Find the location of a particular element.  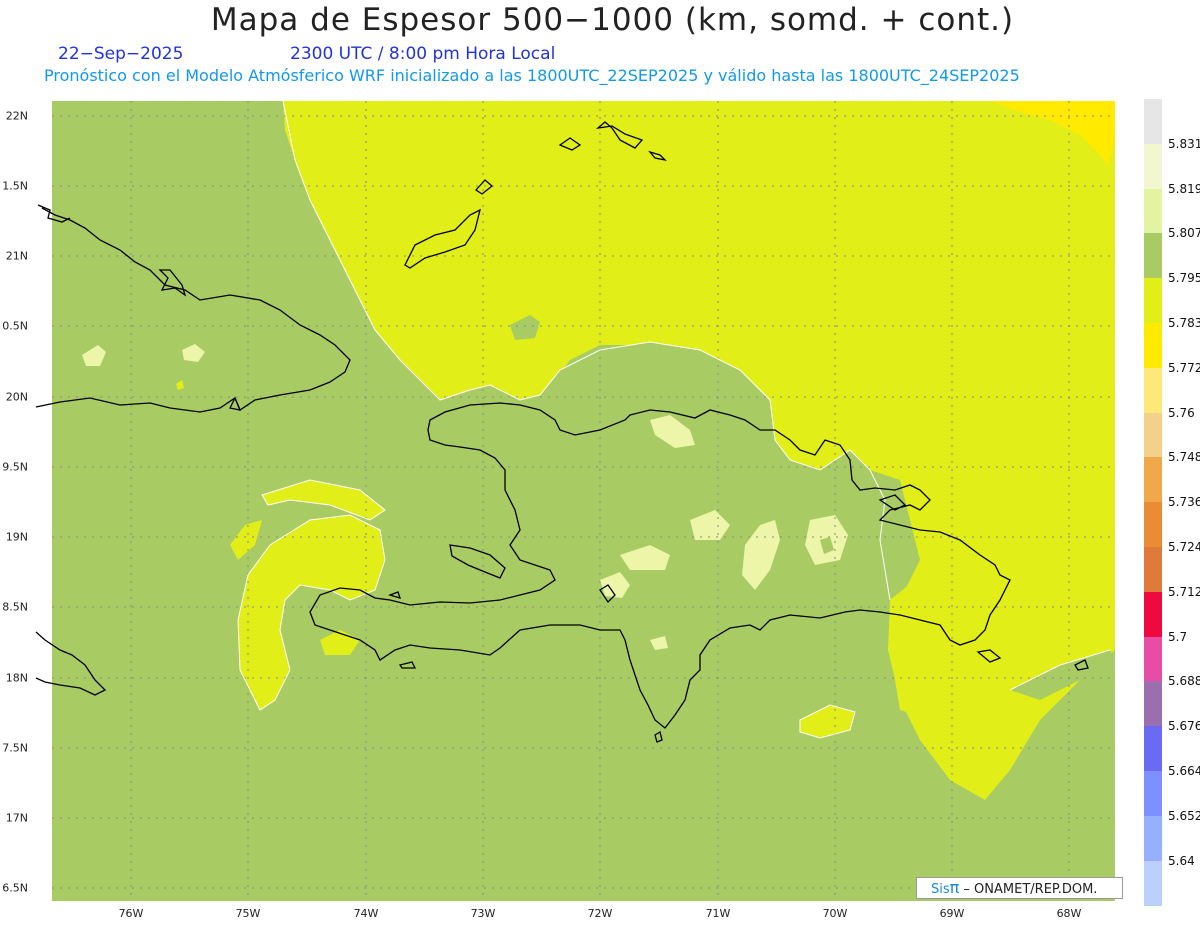

lon-label: 72W is located at coordinates (600, 913).